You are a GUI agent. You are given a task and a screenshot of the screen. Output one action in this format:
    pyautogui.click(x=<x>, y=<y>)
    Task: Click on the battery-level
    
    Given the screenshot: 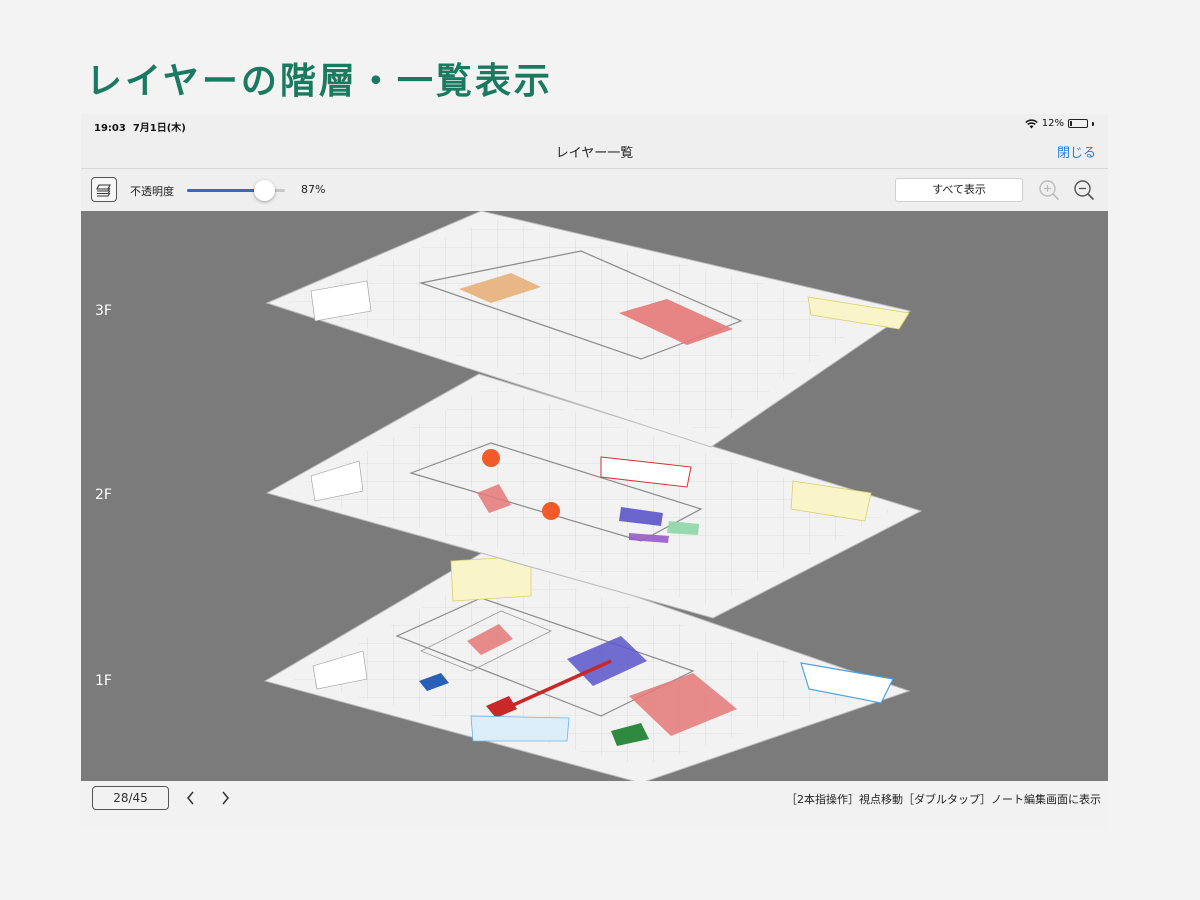 What is the action you would take?
    pyautogui.click(x=1071, y=123)
    